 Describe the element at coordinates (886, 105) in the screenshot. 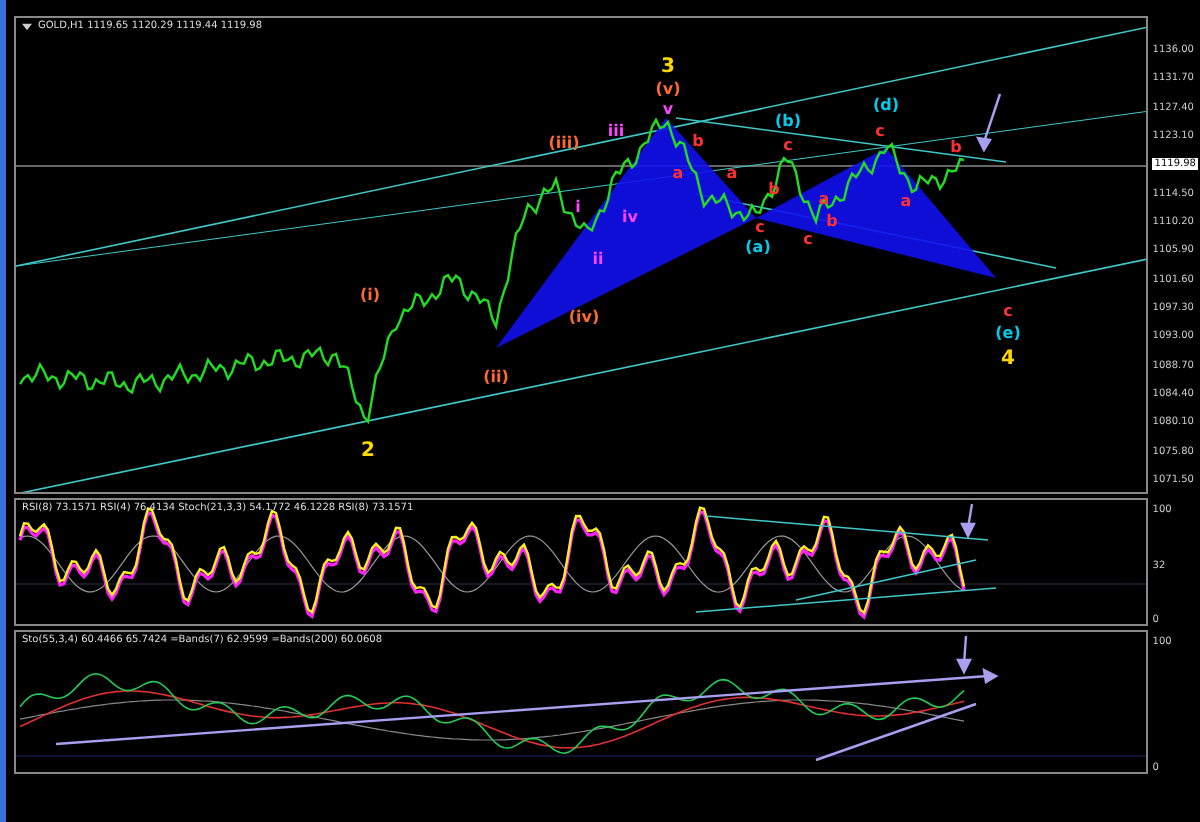

I see `wave-label: (d)` at that location.